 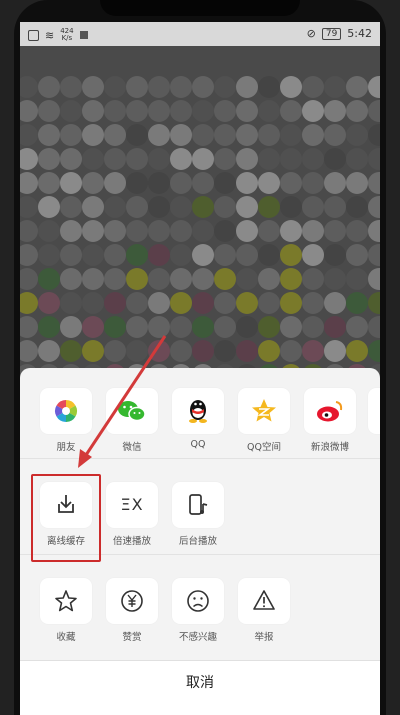 What do you see at coordinates (200, 8) in the screenshot?
I see `phone-notch` at bounding box center [200, 8].